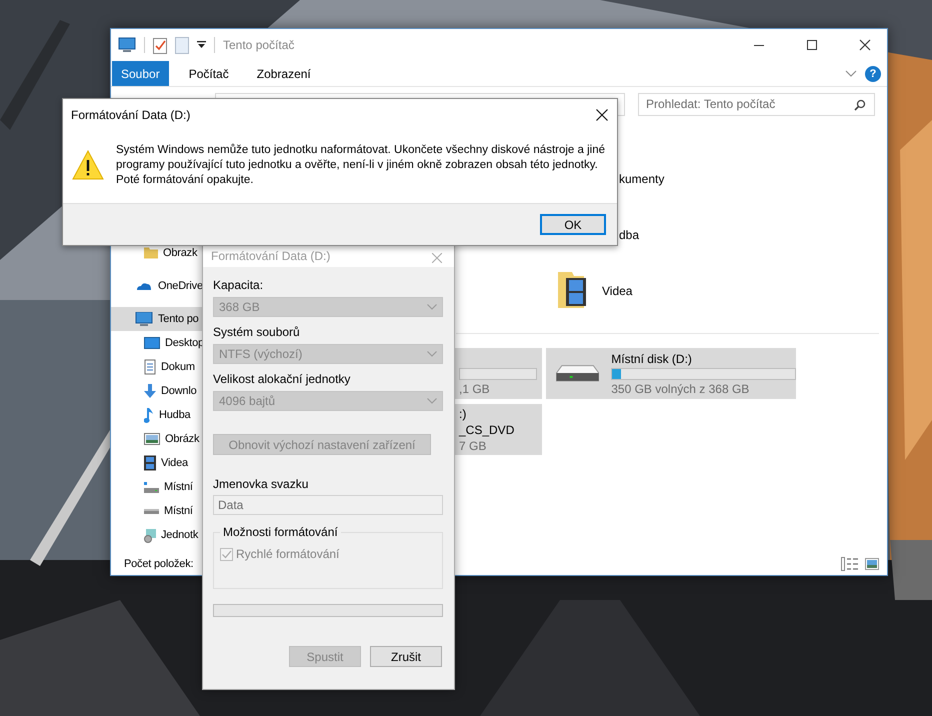  I want to click on drive-label: _CS_DVD, so click(487, 429).